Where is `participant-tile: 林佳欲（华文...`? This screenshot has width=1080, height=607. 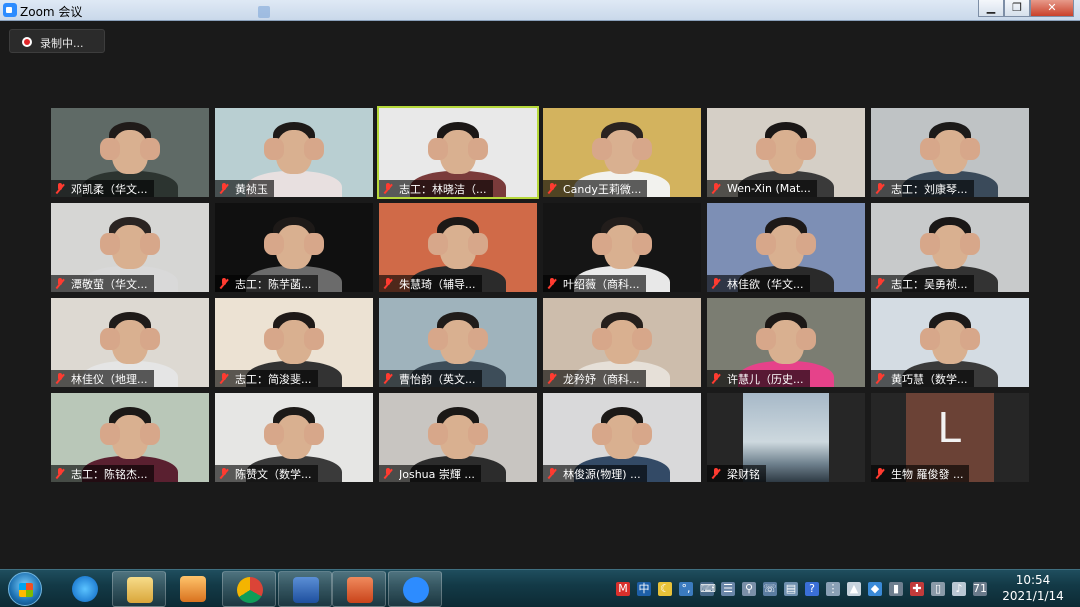
participant-tile: 林佳欲（华文... is located at coordinates (786, 247).